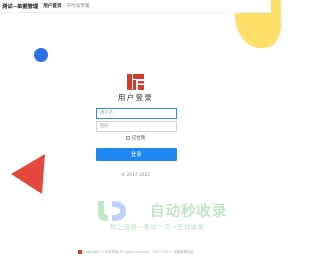  I want to click on login-title: 用户登录, so click(135, 97).